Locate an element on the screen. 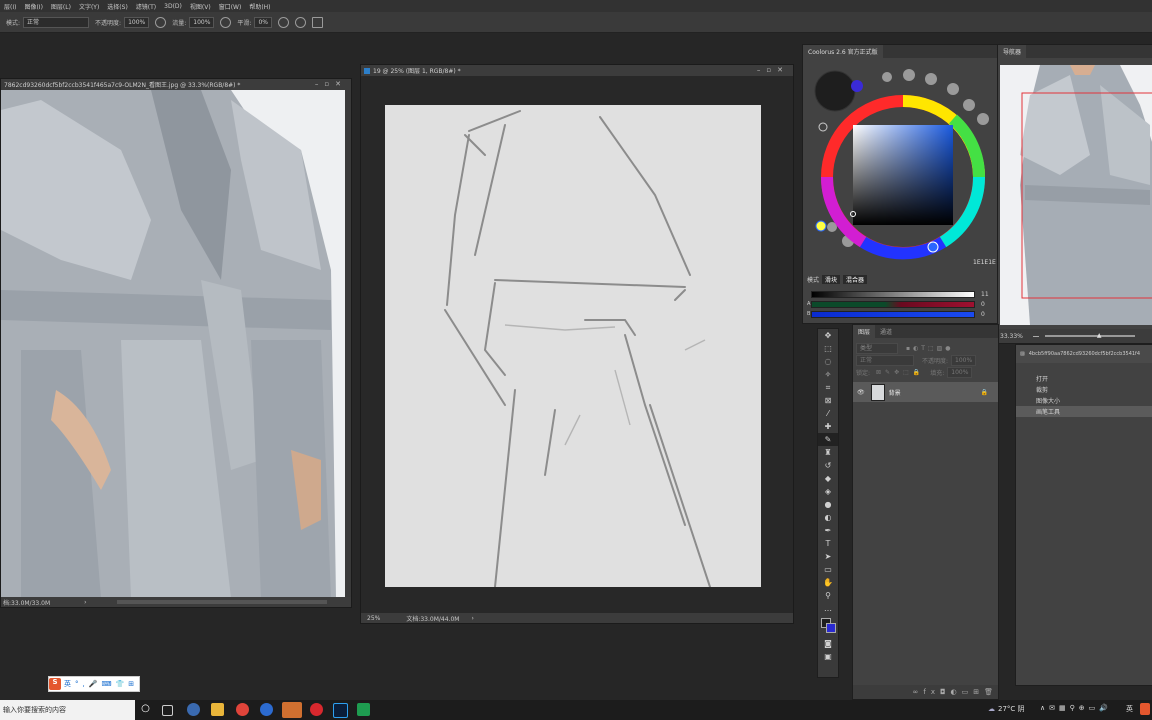 The height and width of the screenshot is (720, 1152). zoom-slider-thumb: ▲ is located at coordinates (1099, 335).